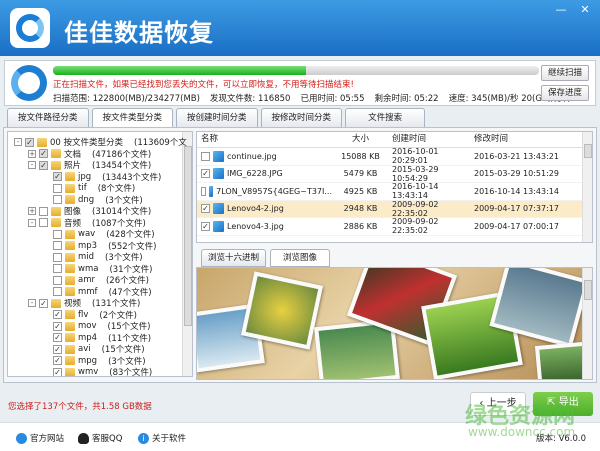  Describe the element at coordinates (517, 139) in the screenshot. I see `col-modified: 修改时间` at that location.